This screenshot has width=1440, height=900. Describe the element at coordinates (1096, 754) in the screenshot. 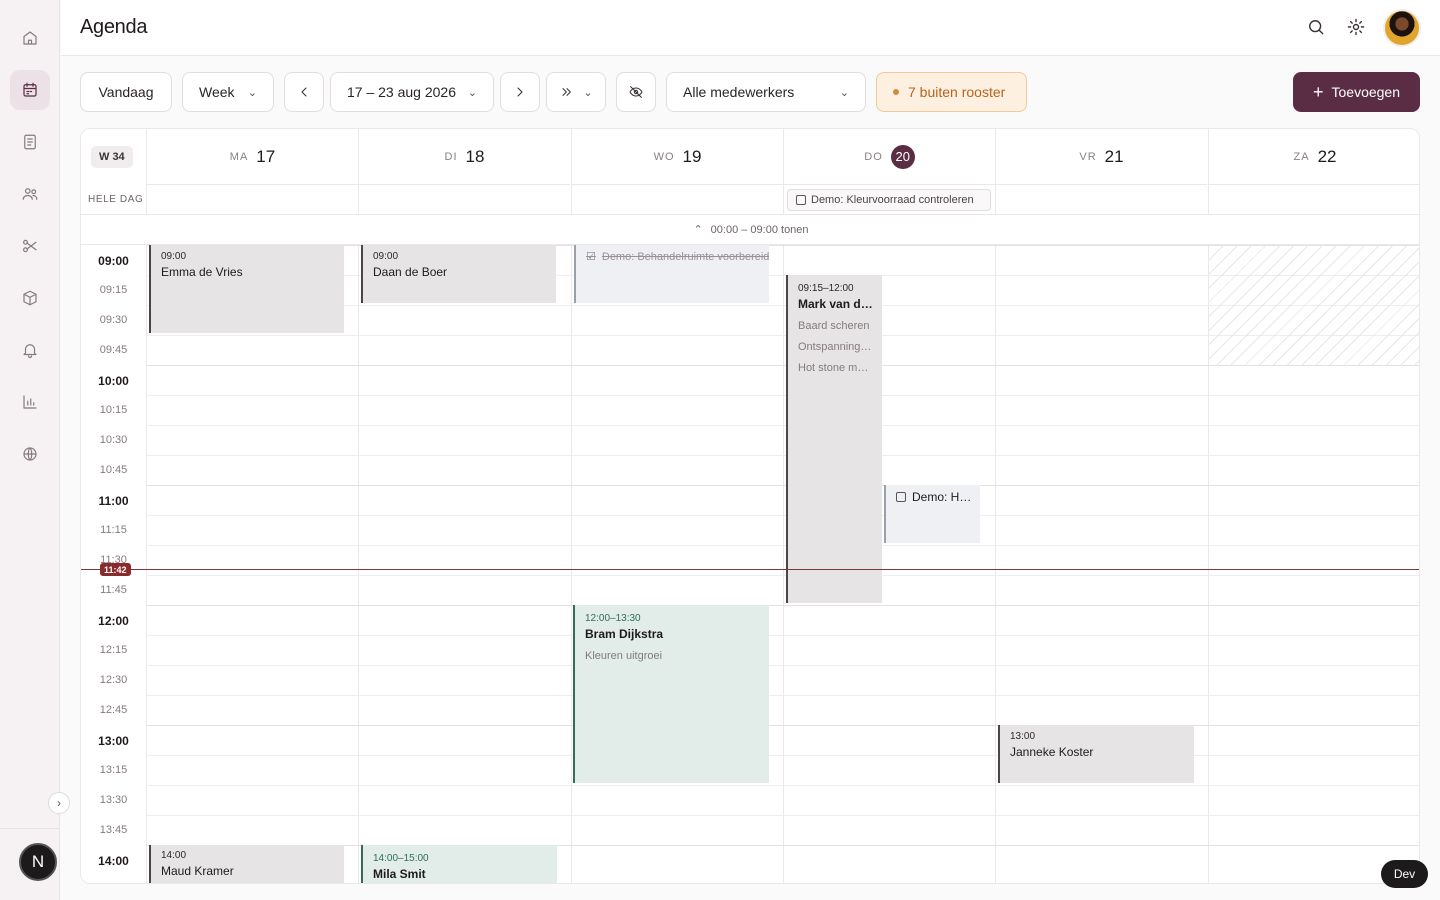

I see `appointment-janneke-koster: 13:00 Janneke Koster` at that location.